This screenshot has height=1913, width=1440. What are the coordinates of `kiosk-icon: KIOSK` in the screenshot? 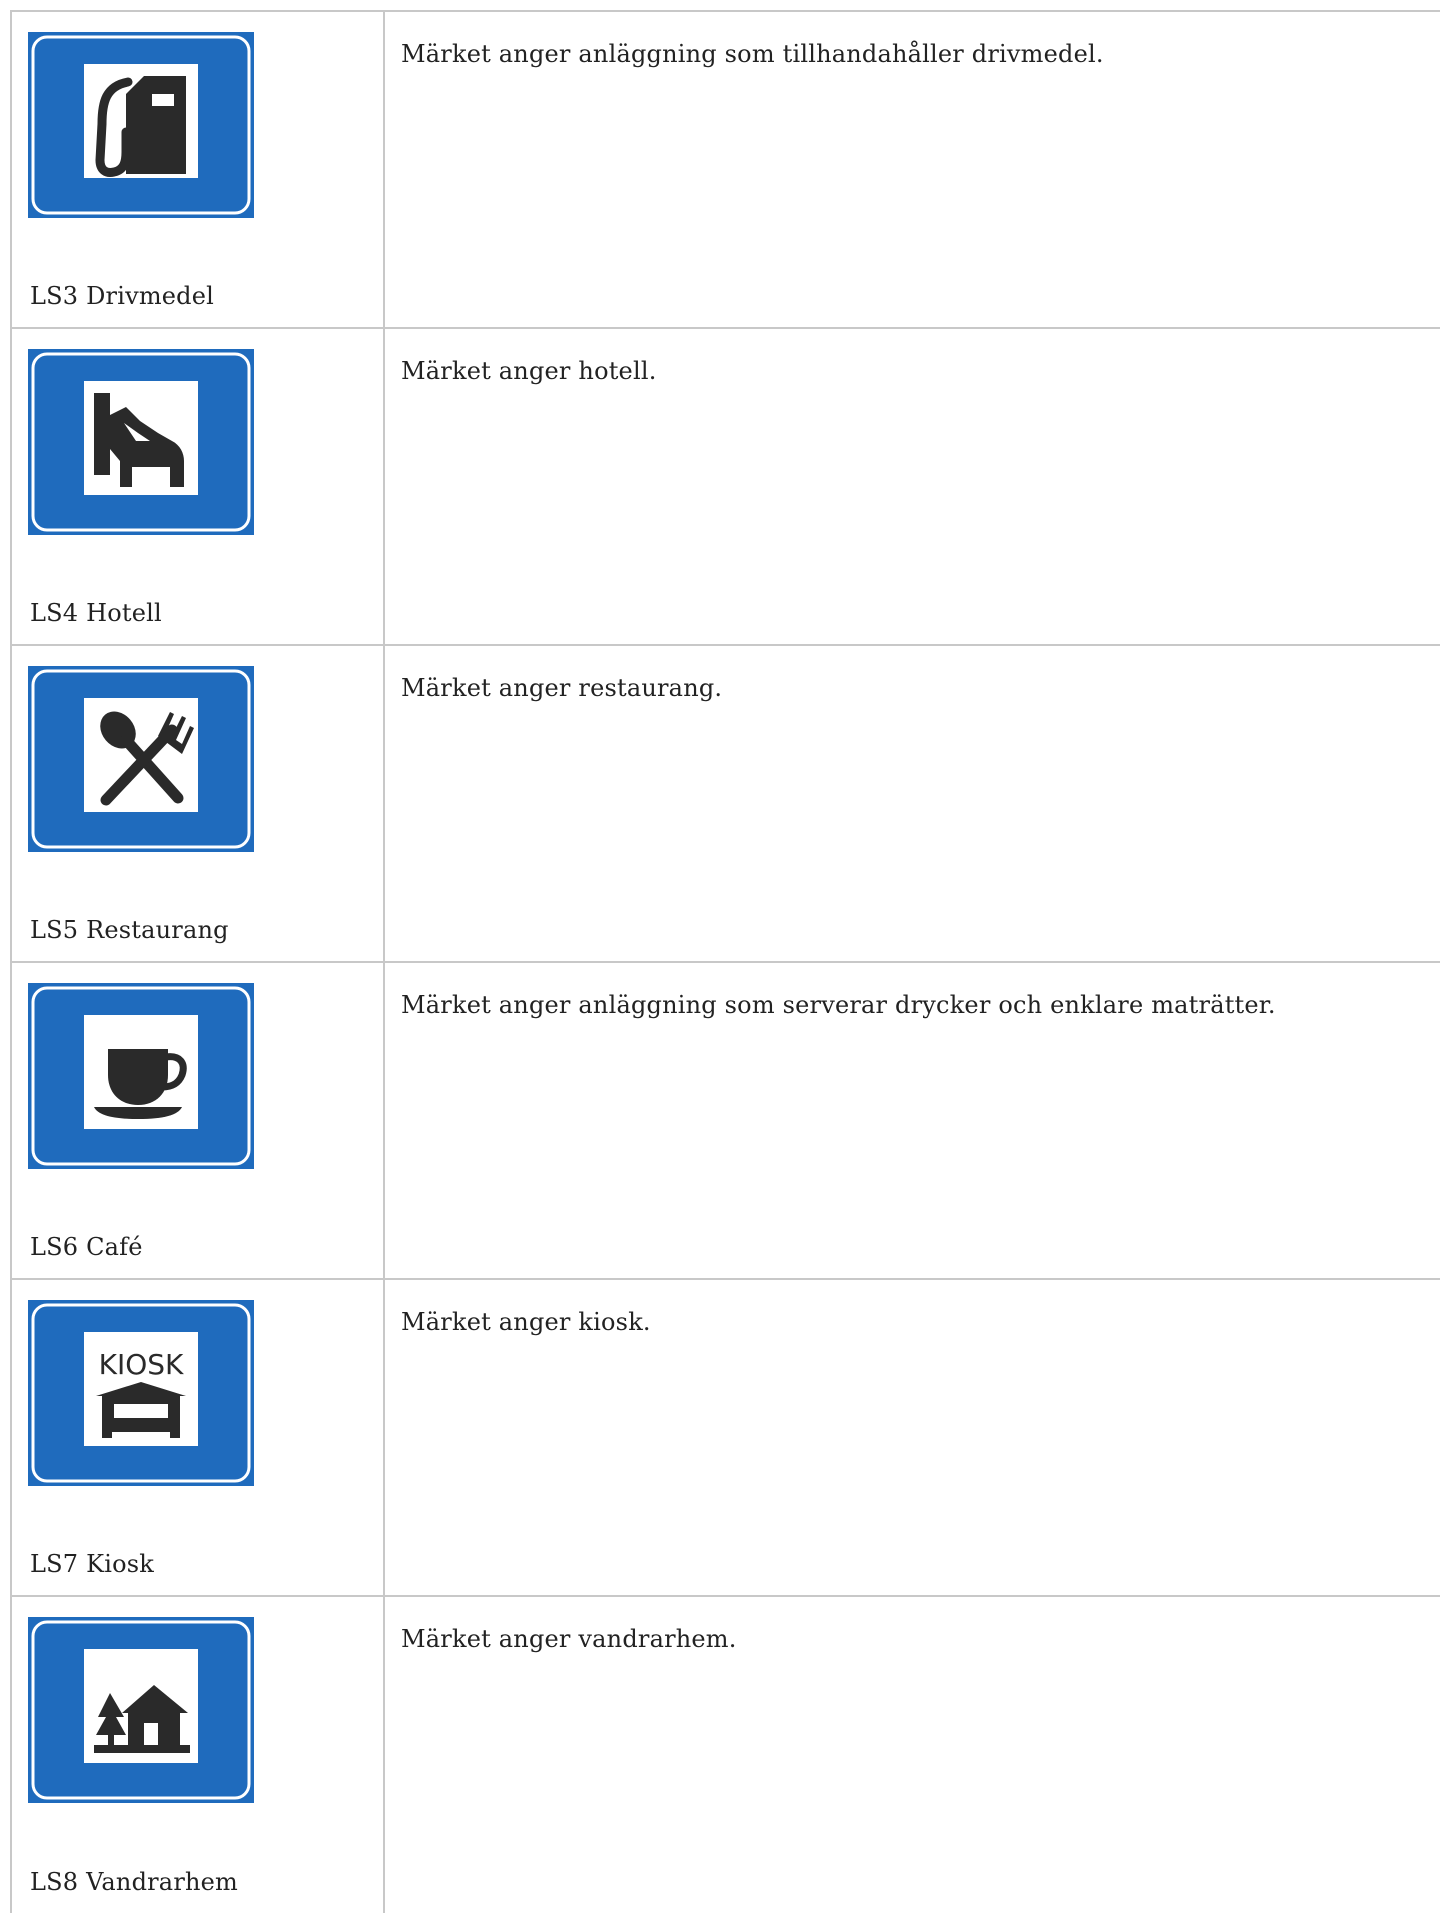 It's located at (141, 1393).